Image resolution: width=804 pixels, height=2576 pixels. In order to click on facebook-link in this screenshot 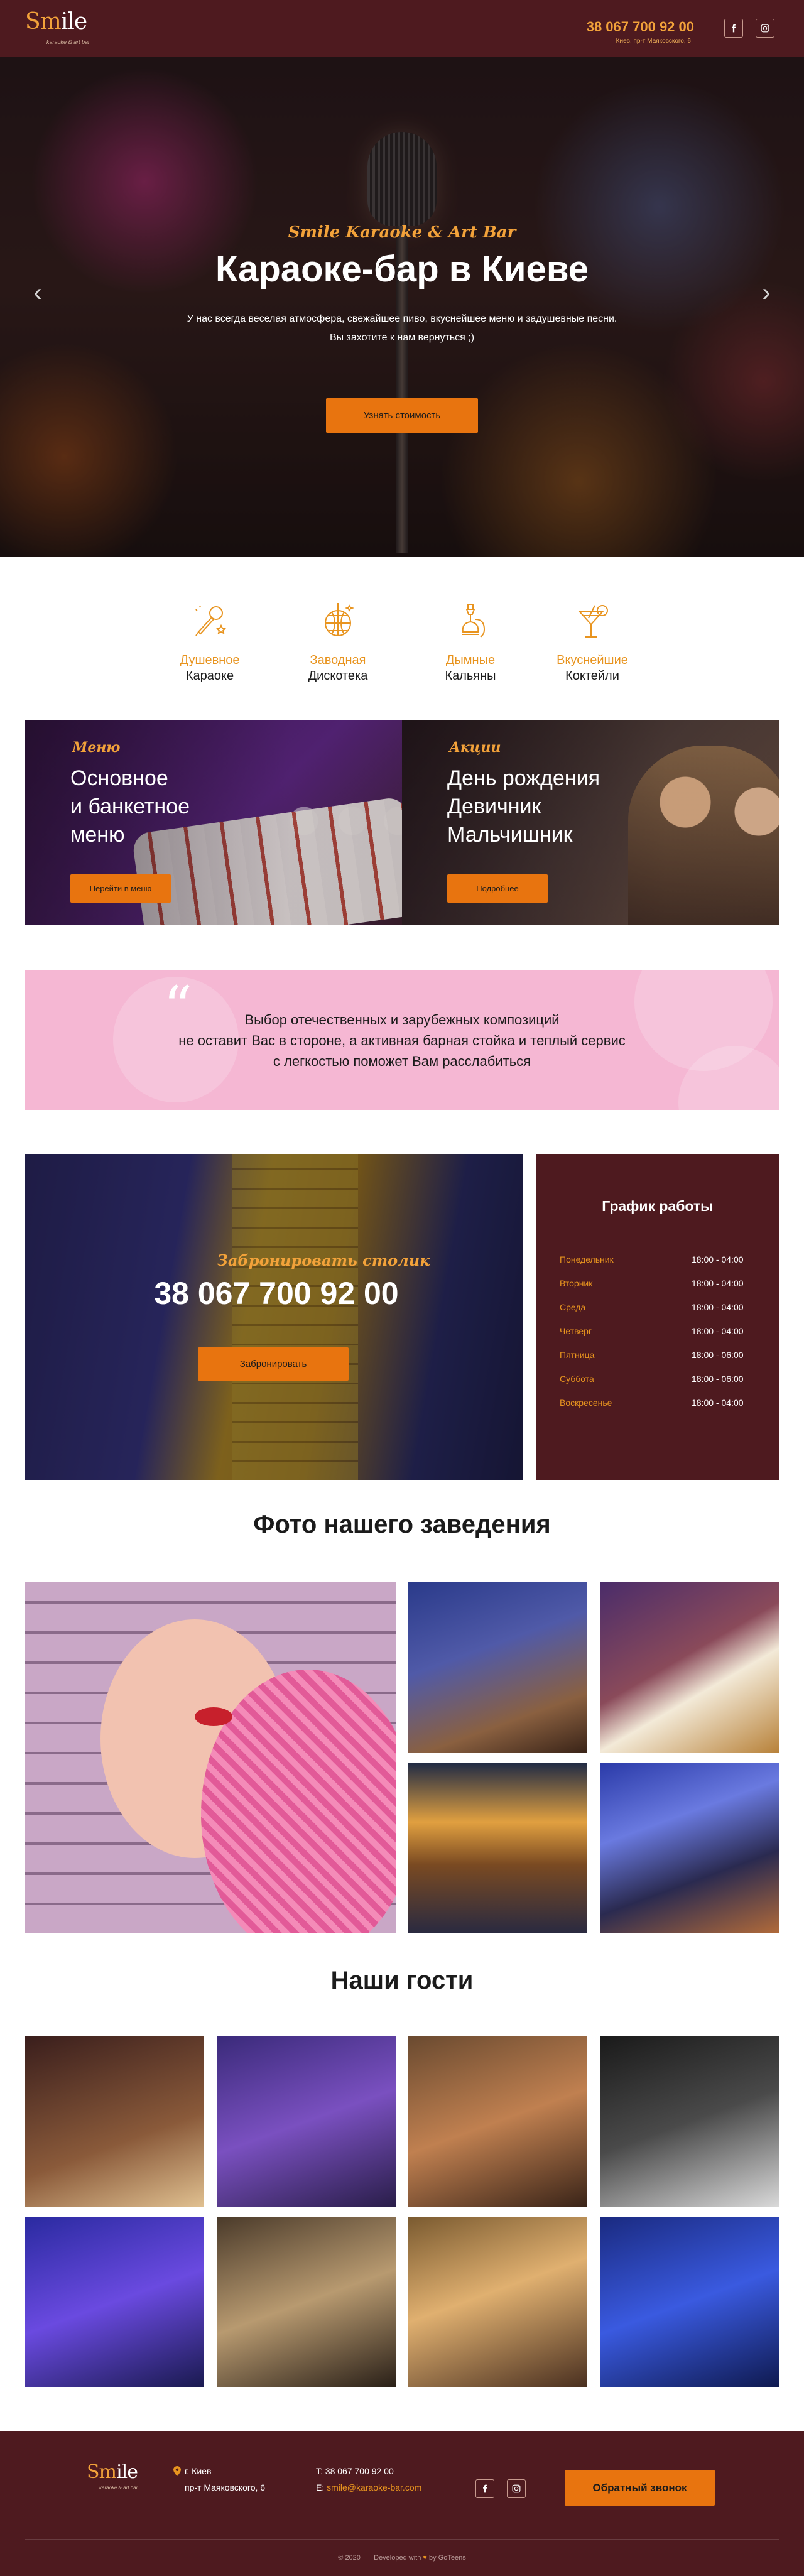, I will do `click(734, 28)`.